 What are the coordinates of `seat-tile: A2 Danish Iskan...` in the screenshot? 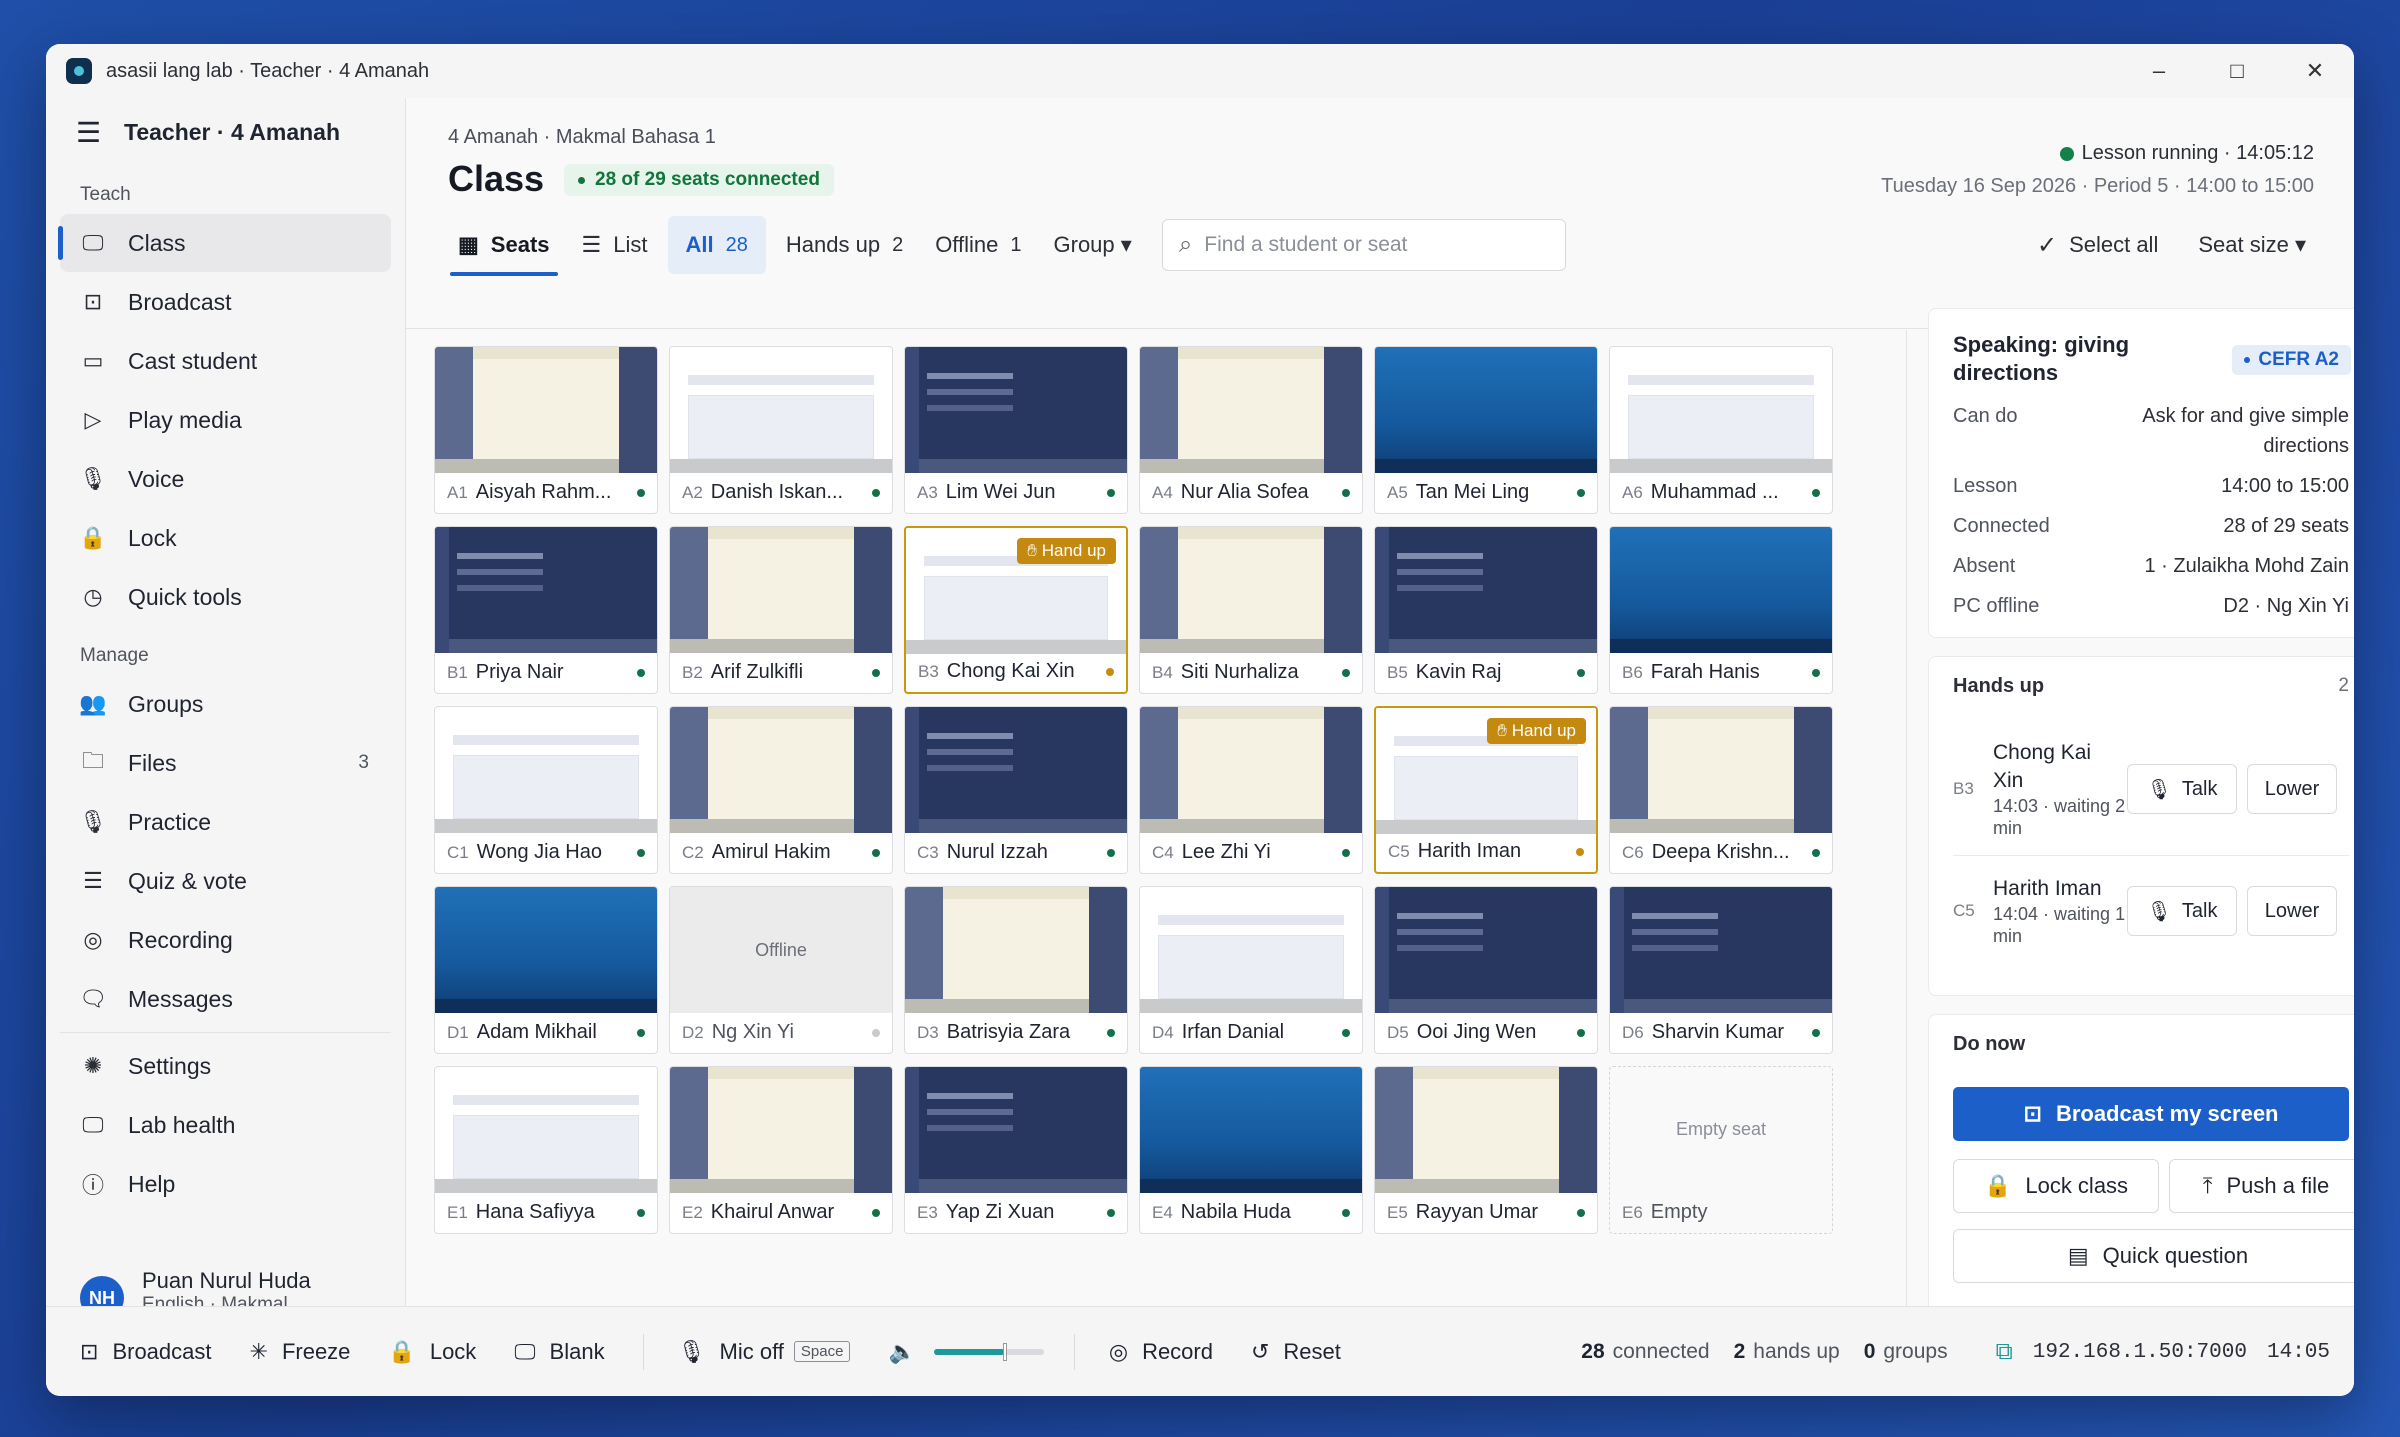 It's located at (781, 430).